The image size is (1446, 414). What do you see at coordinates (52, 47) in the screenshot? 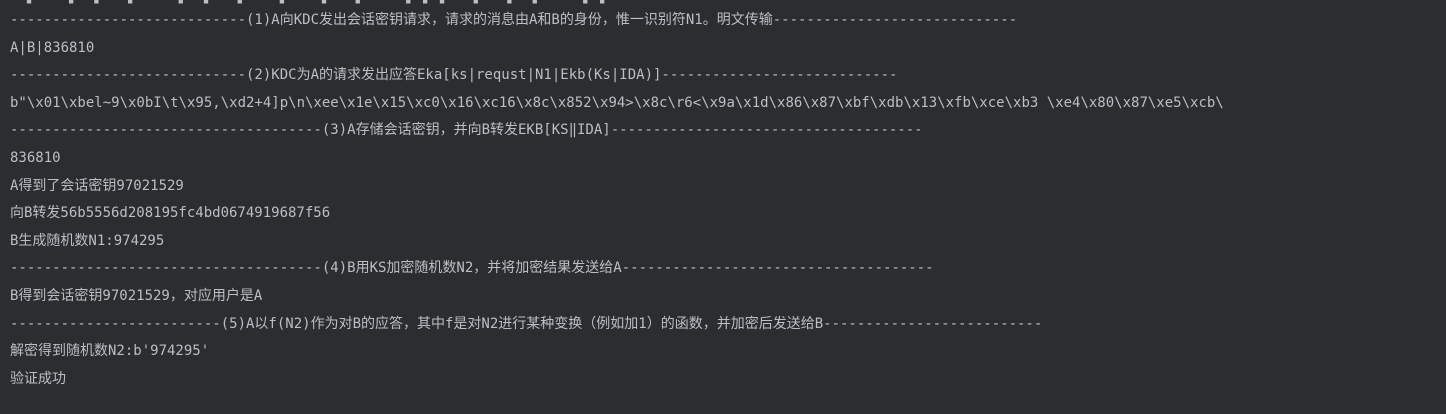
I see `output-line-request: A|B|836810` at bounding box center [52, 47].